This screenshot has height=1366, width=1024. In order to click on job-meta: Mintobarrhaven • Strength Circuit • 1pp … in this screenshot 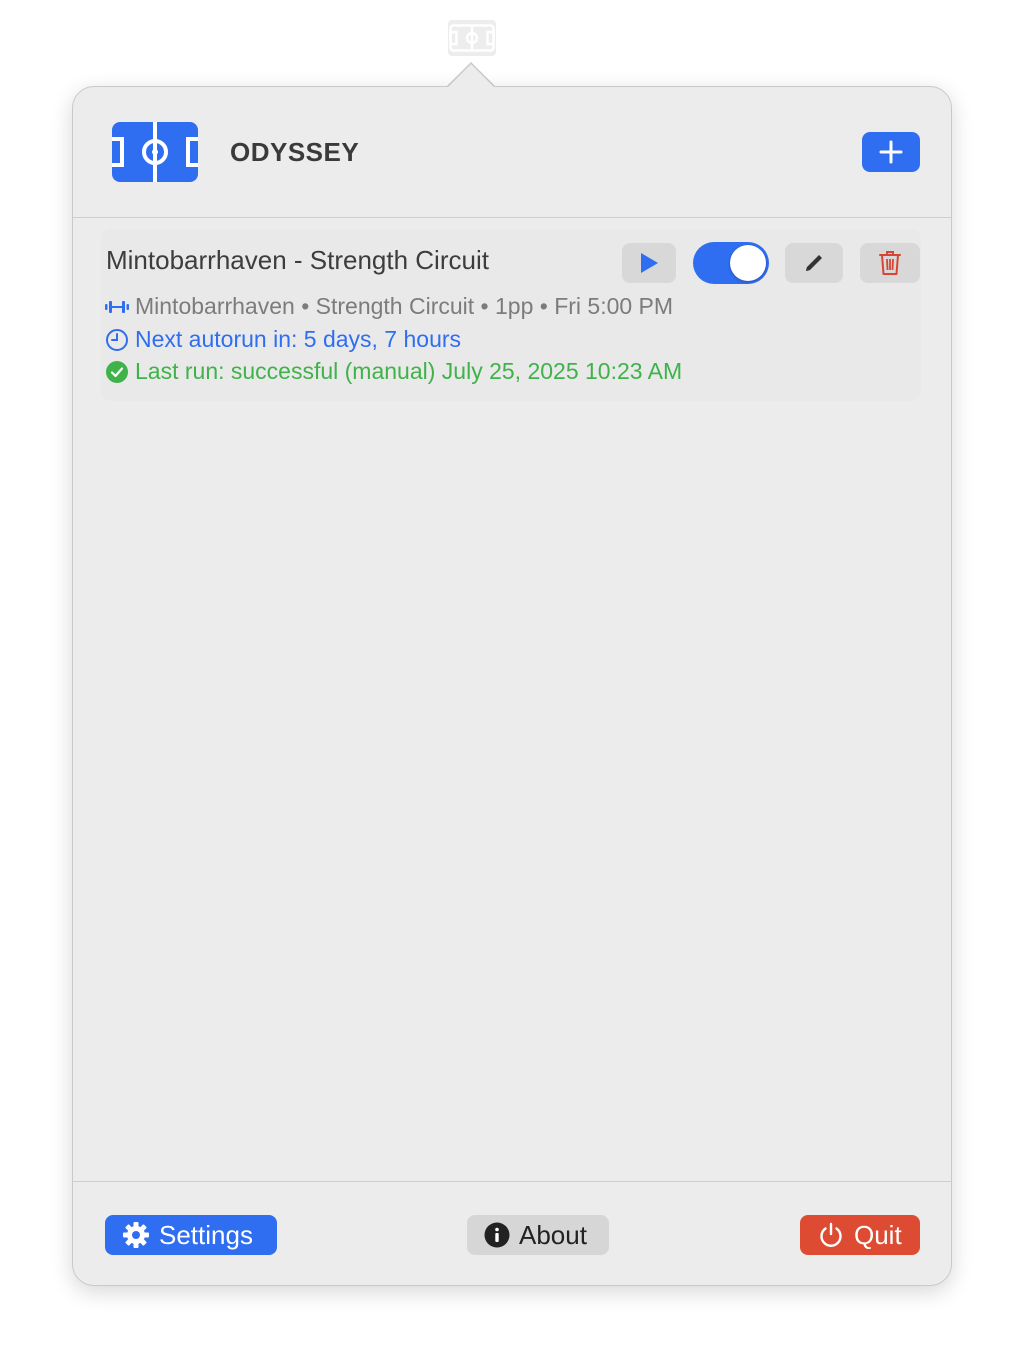, I will do `click(389, 306)`.